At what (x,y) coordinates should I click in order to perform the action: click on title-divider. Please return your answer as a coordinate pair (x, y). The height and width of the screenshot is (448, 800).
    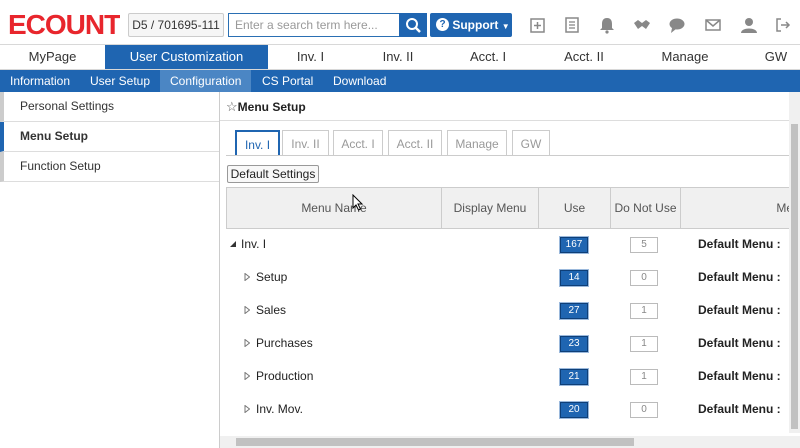
    Looking at the image, I should click on (505, 120).